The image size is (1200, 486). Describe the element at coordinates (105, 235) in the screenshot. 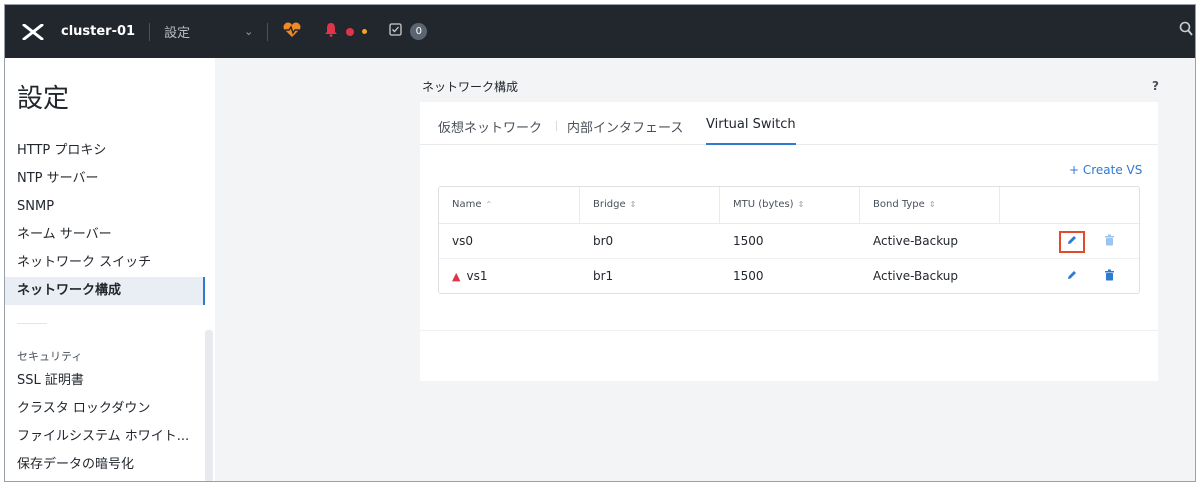

I see `nav-item-name-servers: ネーム サーバー` at that location.